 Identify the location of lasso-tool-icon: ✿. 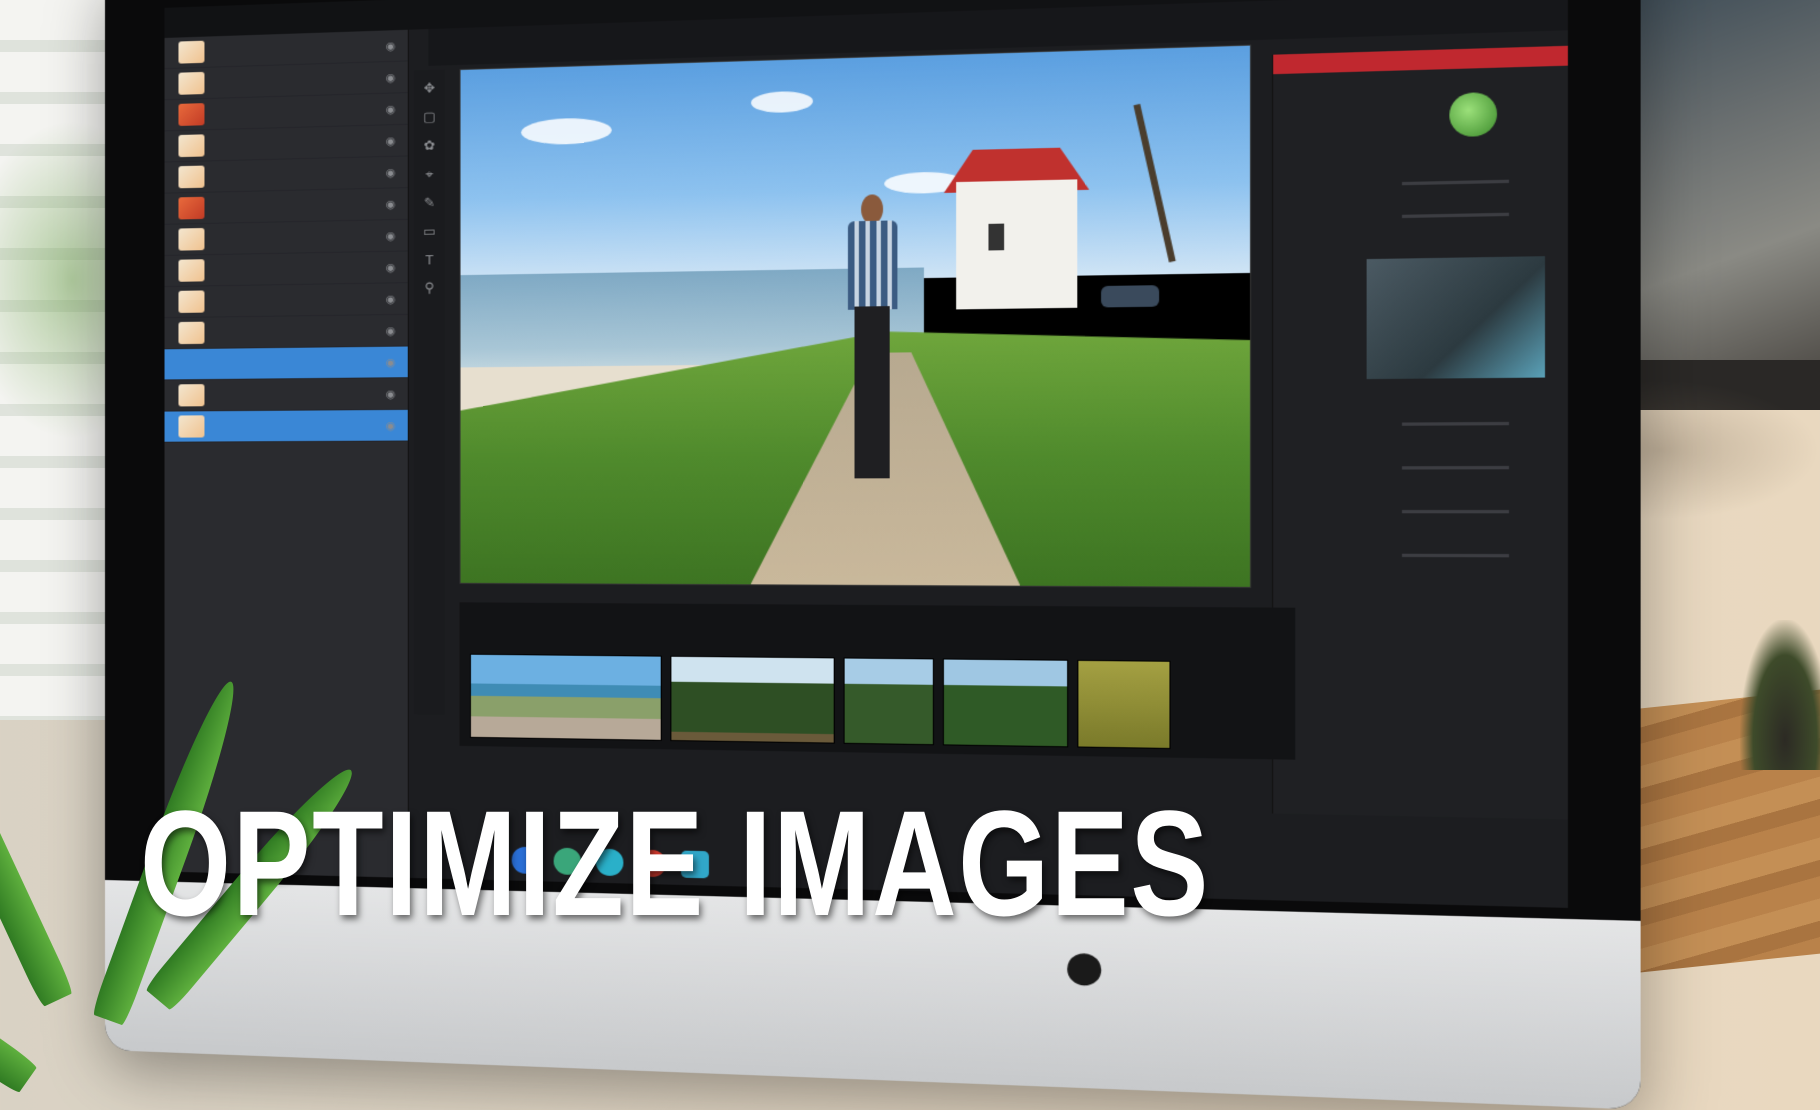
(429, 145).